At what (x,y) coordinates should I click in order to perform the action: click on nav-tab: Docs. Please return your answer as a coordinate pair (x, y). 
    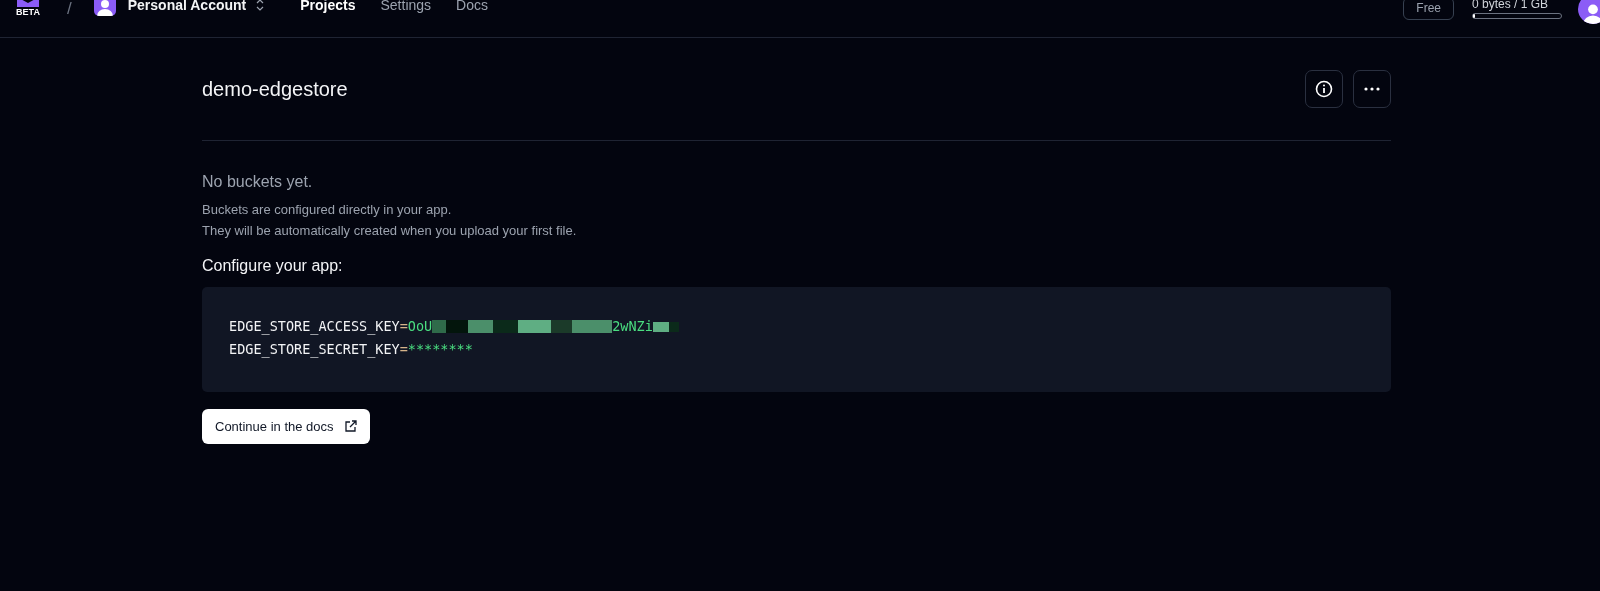
    Looking at the image, I should click on (472, 6).